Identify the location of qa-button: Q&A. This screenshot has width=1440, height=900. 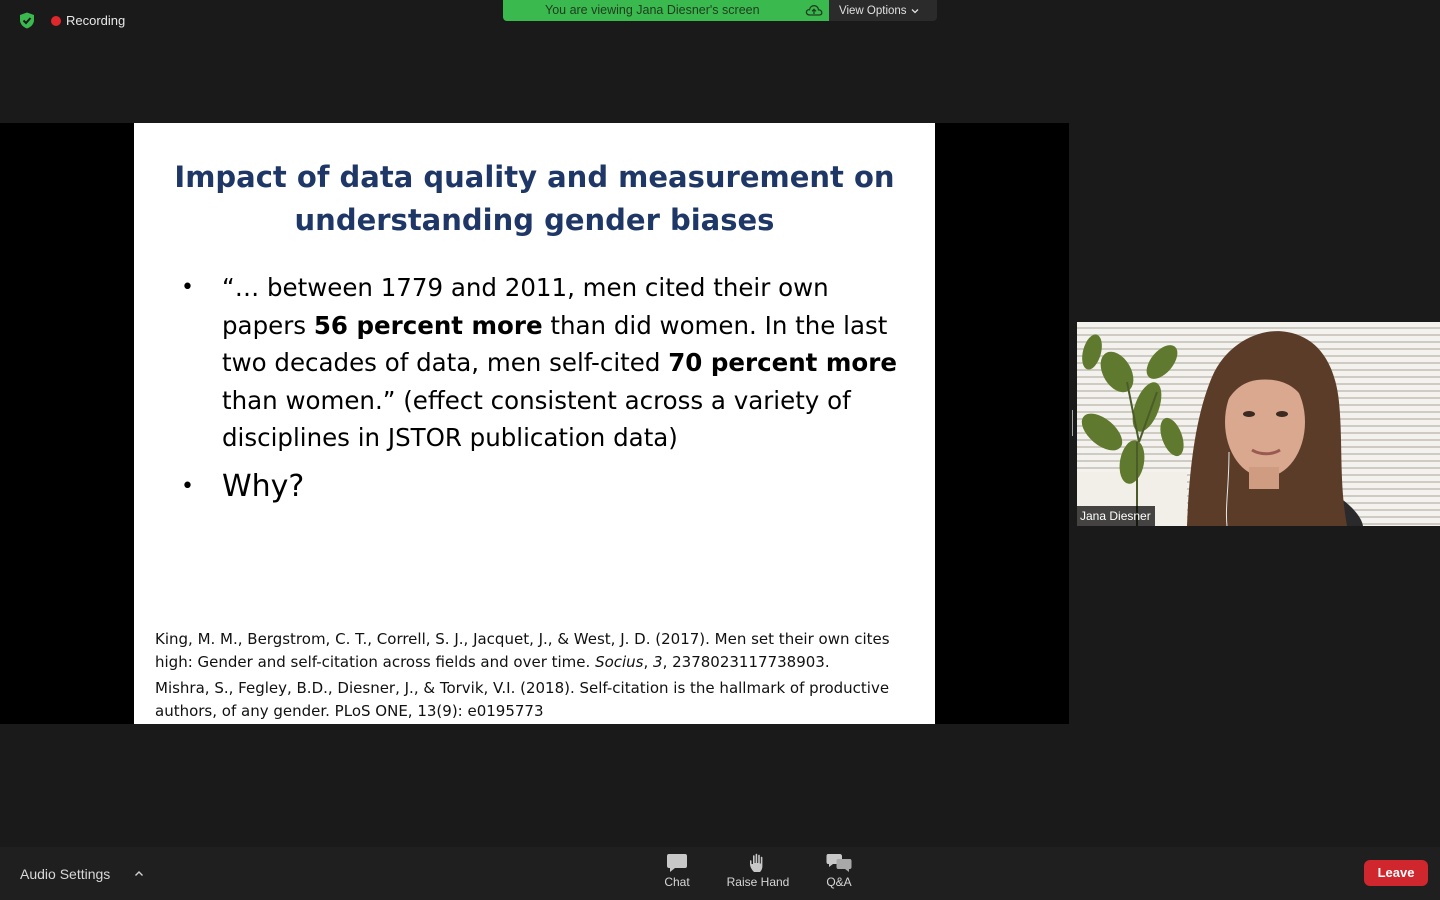
(839, 871).